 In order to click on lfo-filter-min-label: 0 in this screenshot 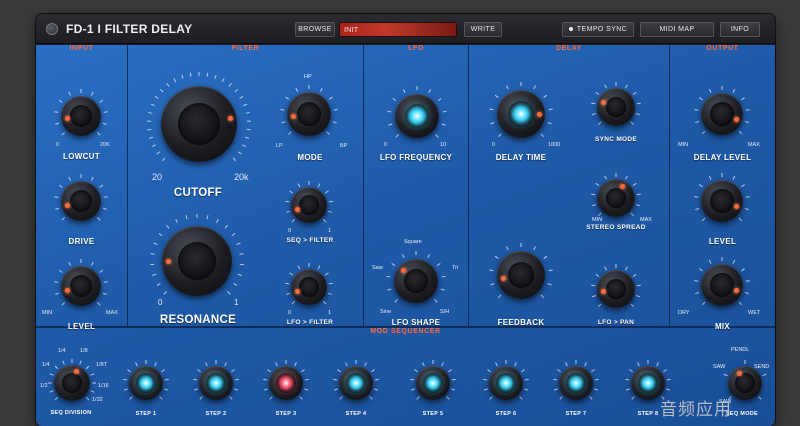, I will do `click(290, 313)`.